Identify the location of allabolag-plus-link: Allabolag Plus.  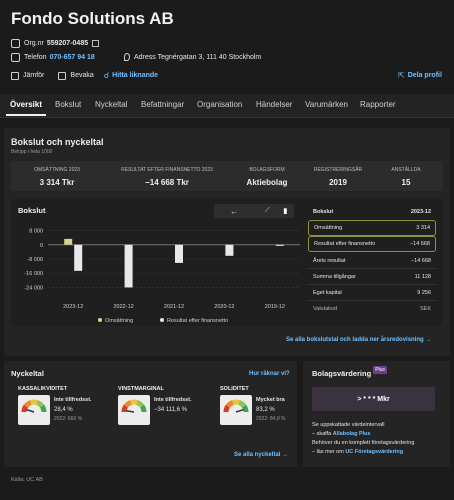
(352, 434).